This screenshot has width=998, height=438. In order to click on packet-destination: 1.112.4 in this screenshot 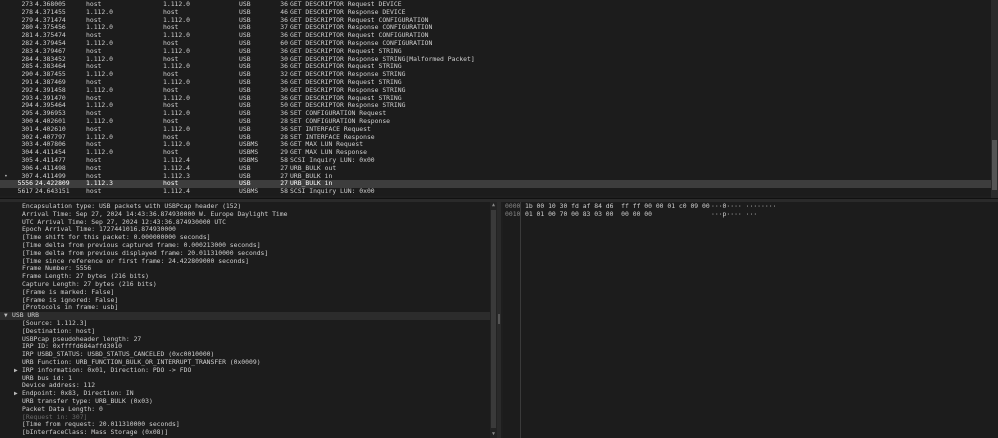, I will do `click(176, 191)`.